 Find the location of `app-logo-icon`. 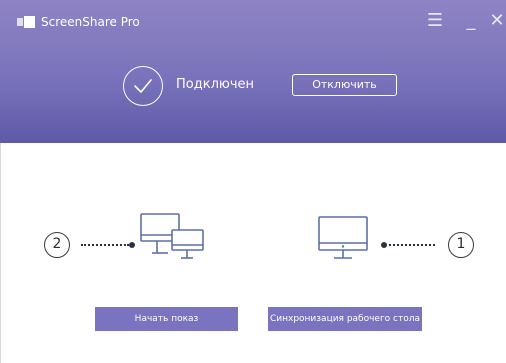

app-logo-icon is located at coordinates (26, 22).